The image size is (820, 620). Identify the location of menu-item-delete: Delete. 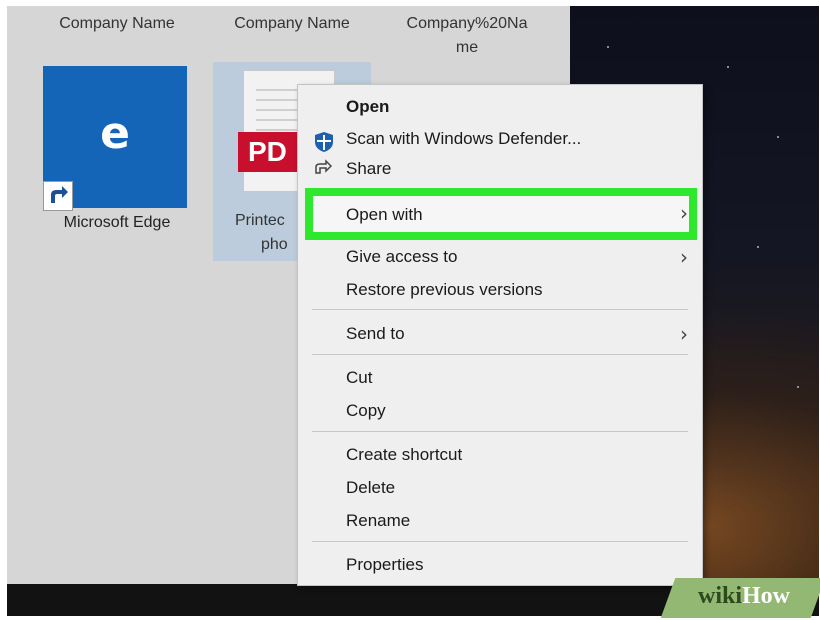
(500, 488).